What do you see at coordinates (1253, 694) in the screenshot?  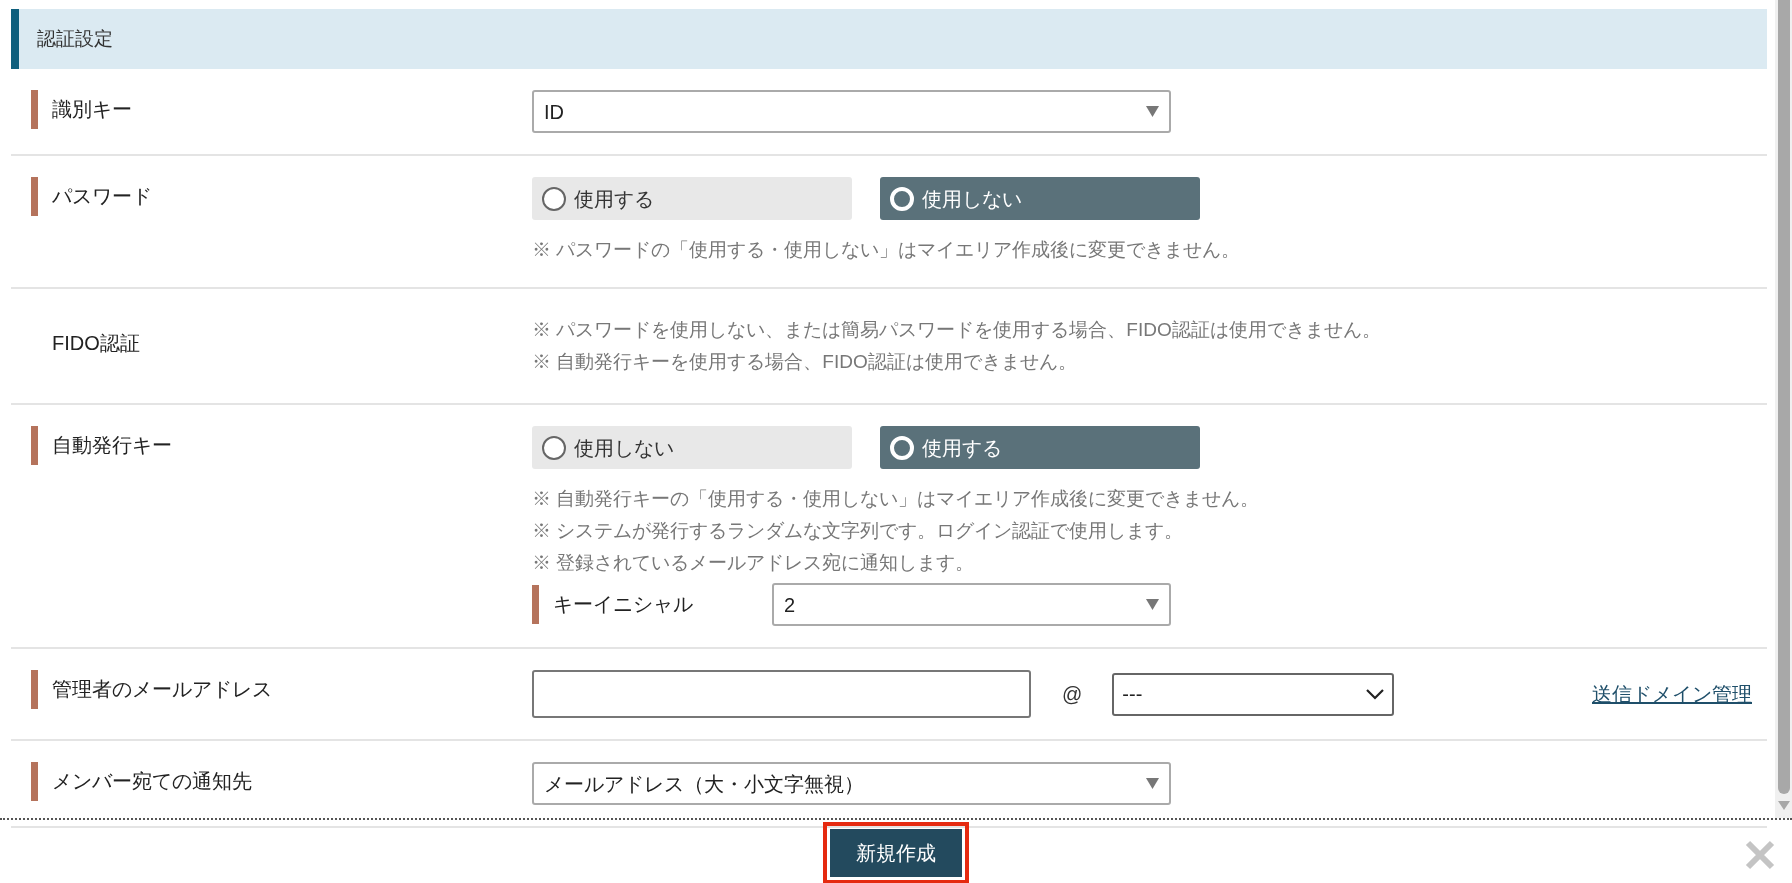 I see `domain-dropdown: ---` at bounding box center [1253, 694].